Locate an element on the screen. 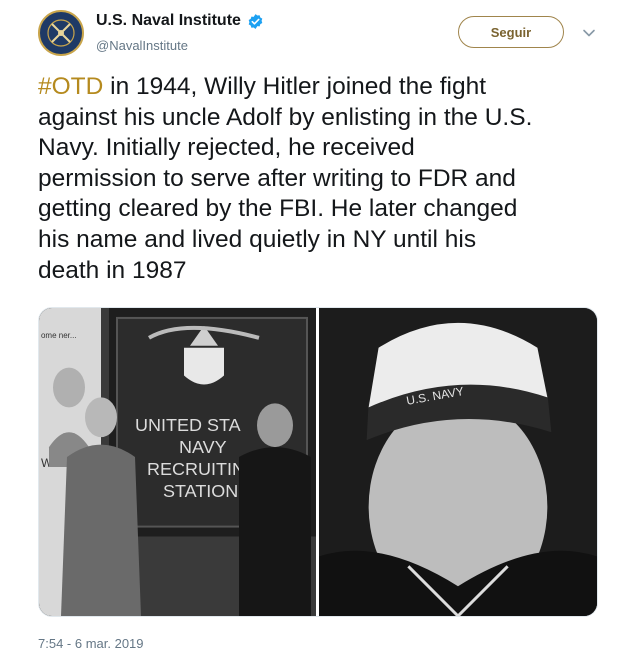  follow-button: Seguir is located at coordinates (511, 32).